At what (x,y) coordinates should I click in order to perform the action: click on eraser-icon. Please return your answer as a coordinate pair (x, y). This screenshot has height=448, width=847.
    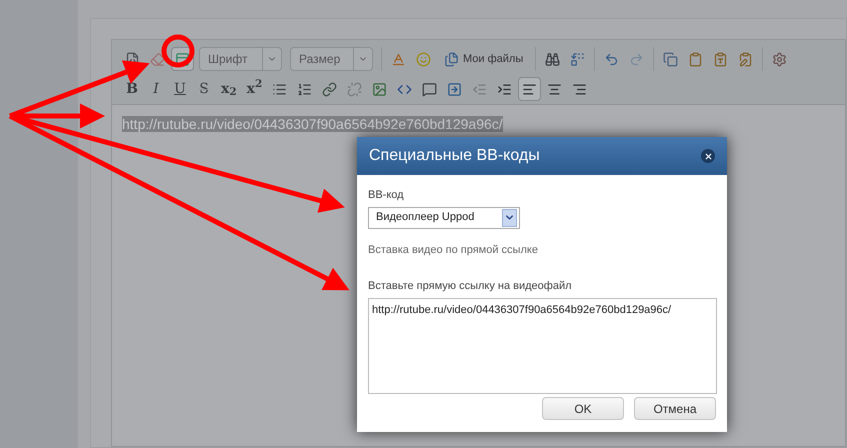
    Looking at the image, I should click on (157, 59).